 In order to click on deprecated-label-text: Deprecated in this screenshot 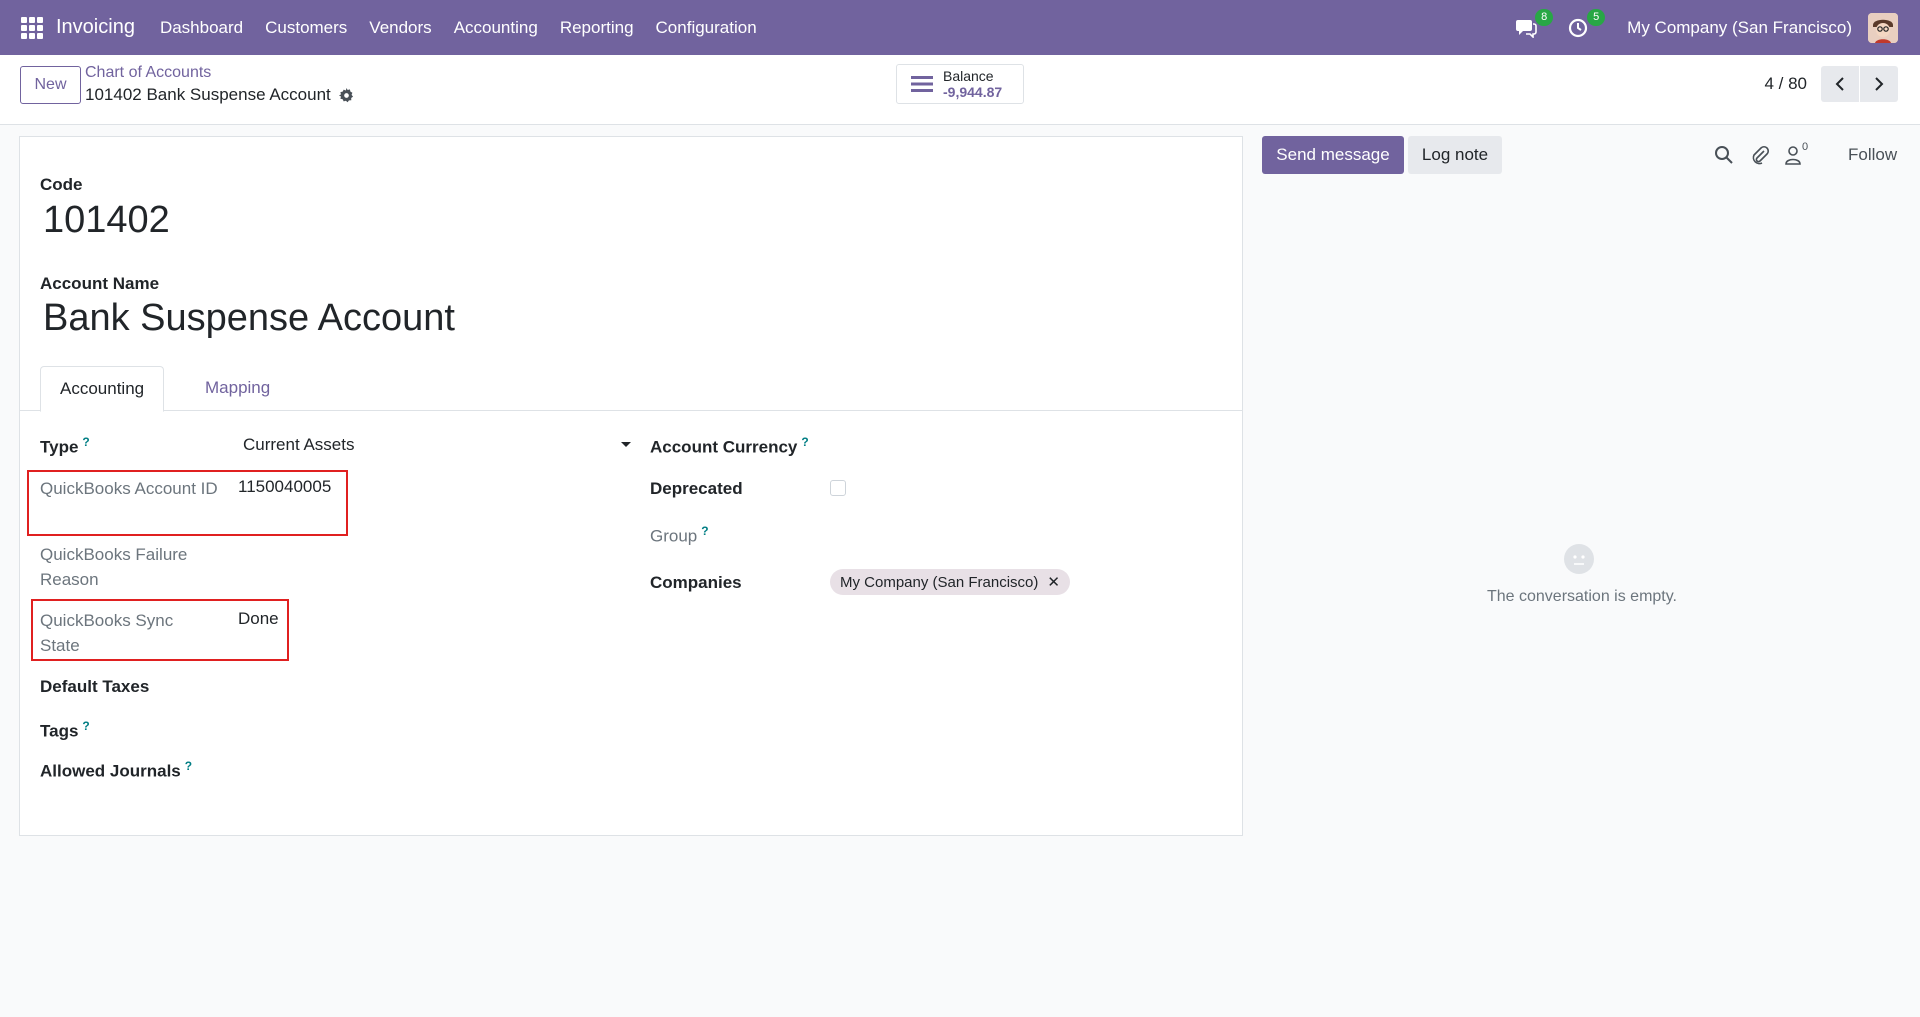, I will do `click(696, 488)`.